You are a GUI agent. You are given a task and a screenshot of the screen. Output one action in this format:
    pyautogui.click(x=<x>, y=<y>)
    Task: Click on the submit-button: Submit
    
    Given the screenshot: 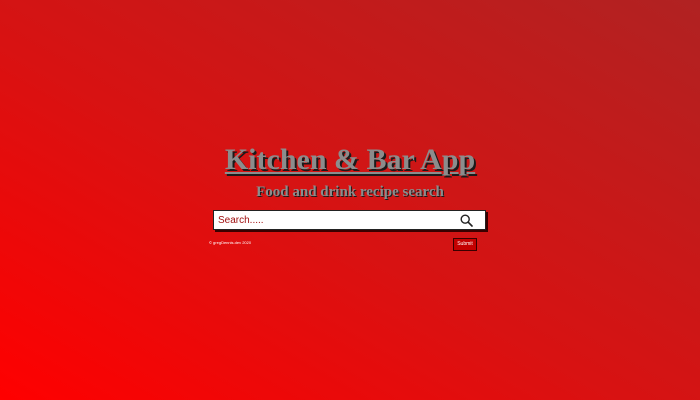 What is the action you would take?
    pyautogui.click(x=465, y=244)
    